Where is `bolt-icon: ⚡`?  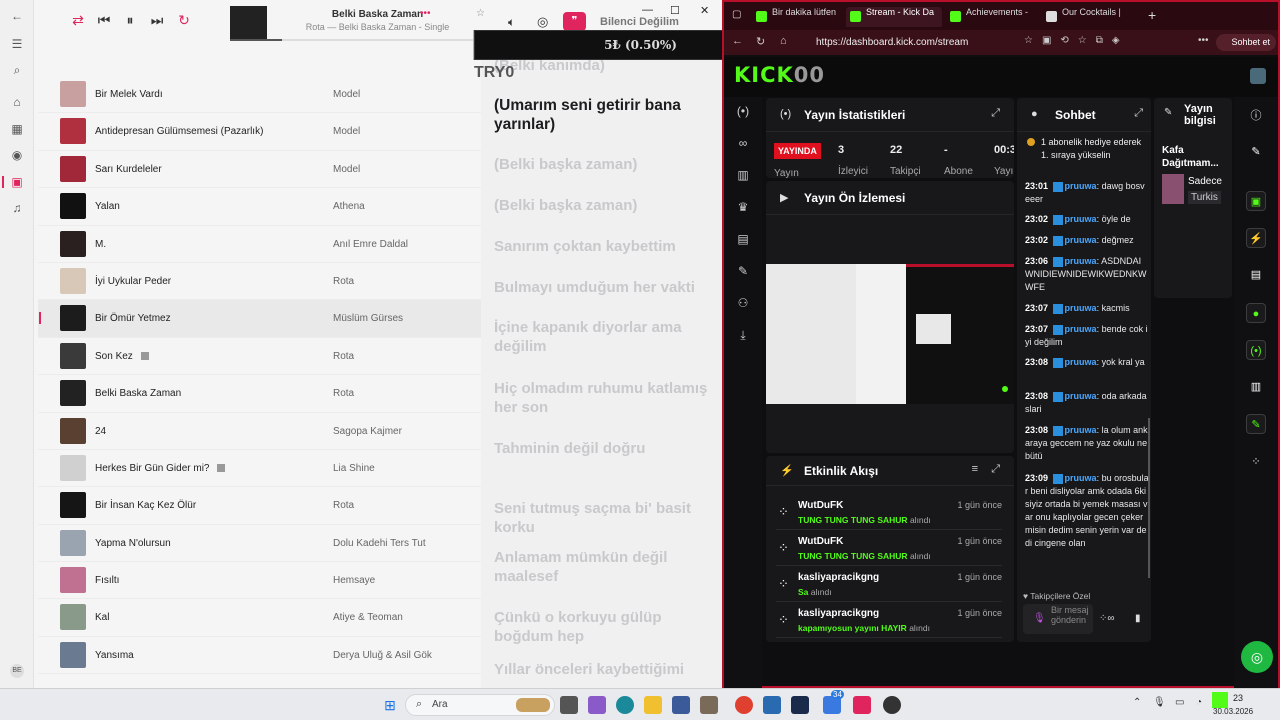 bolt-icon: ⚡ is located at coordinates (1256, 238).